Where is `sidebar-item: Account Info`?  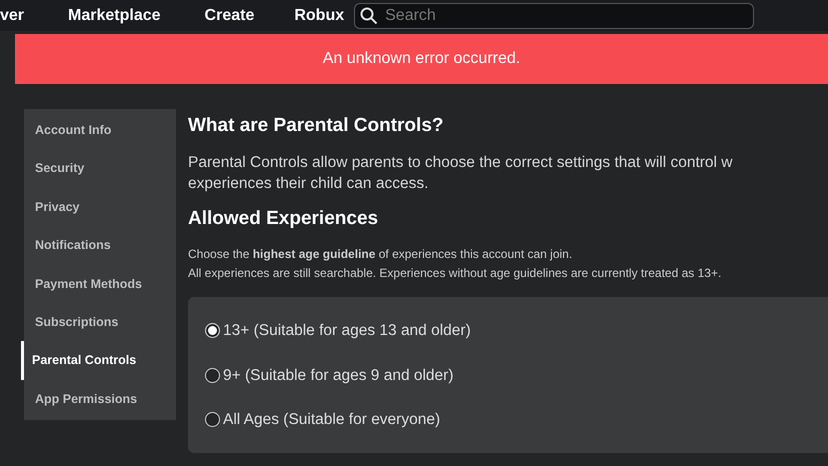 sidebar-item: Account Info is located at coordinates (100, 130).